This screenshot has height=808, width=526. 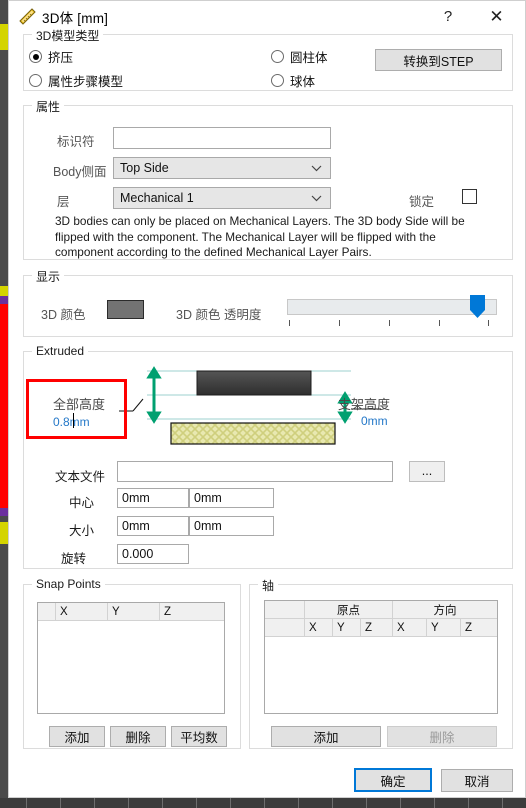 I want to click on snap-points-table-header: X Y Z, so click(x=131, y=612).